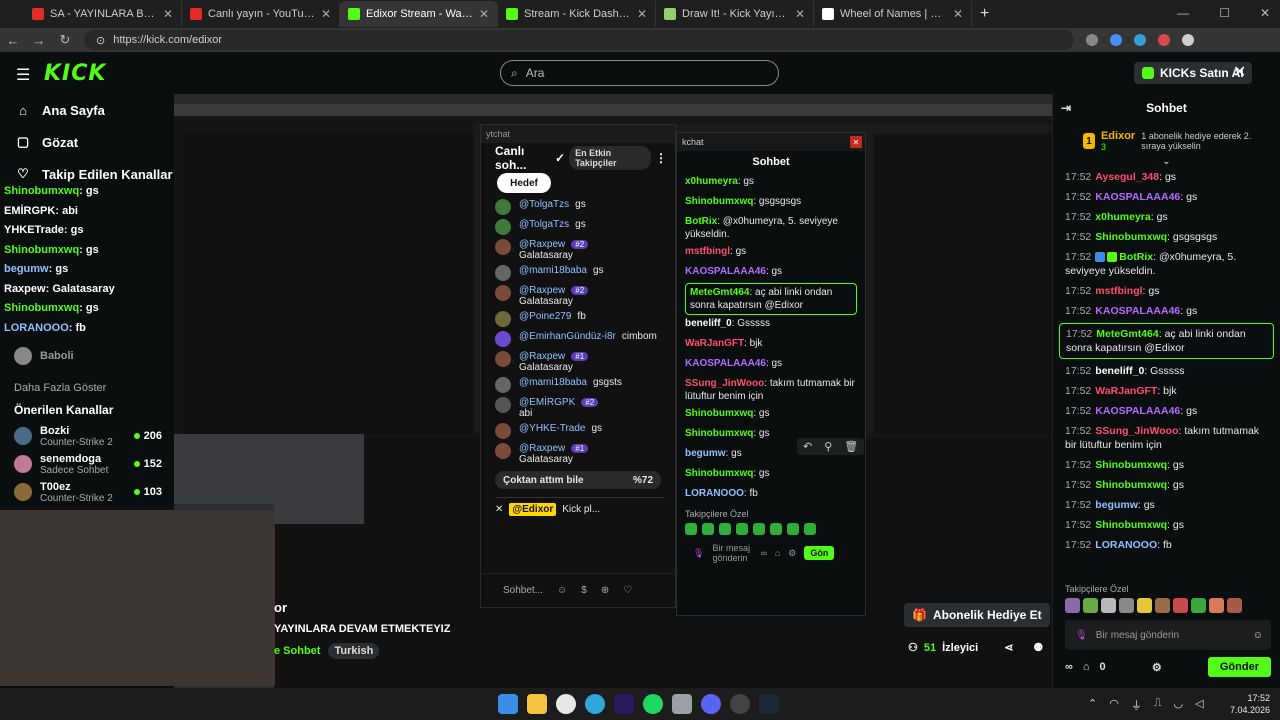  Describe the element at coordinates (984, 14) in the screenshot. I see `new-tab-button: +` at that location.